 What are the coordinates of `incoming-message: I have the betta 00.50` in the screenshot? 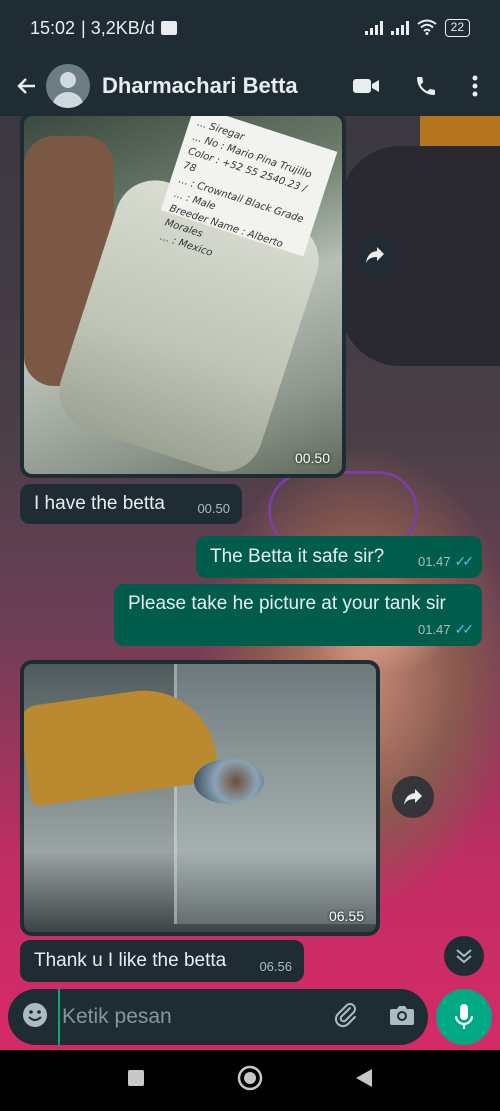 It's located at (131, 504).